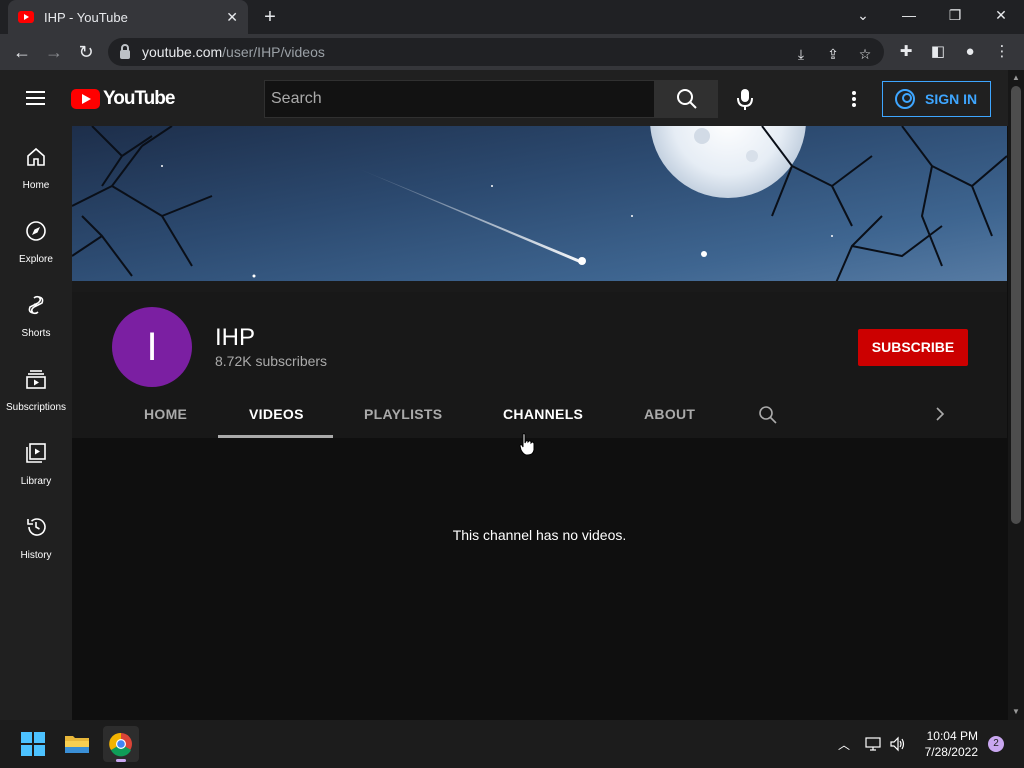  What do you see at coordinates (35, 98) in the screenshot?
I see `guide-menu-icon` at bounding box center [35, 98].